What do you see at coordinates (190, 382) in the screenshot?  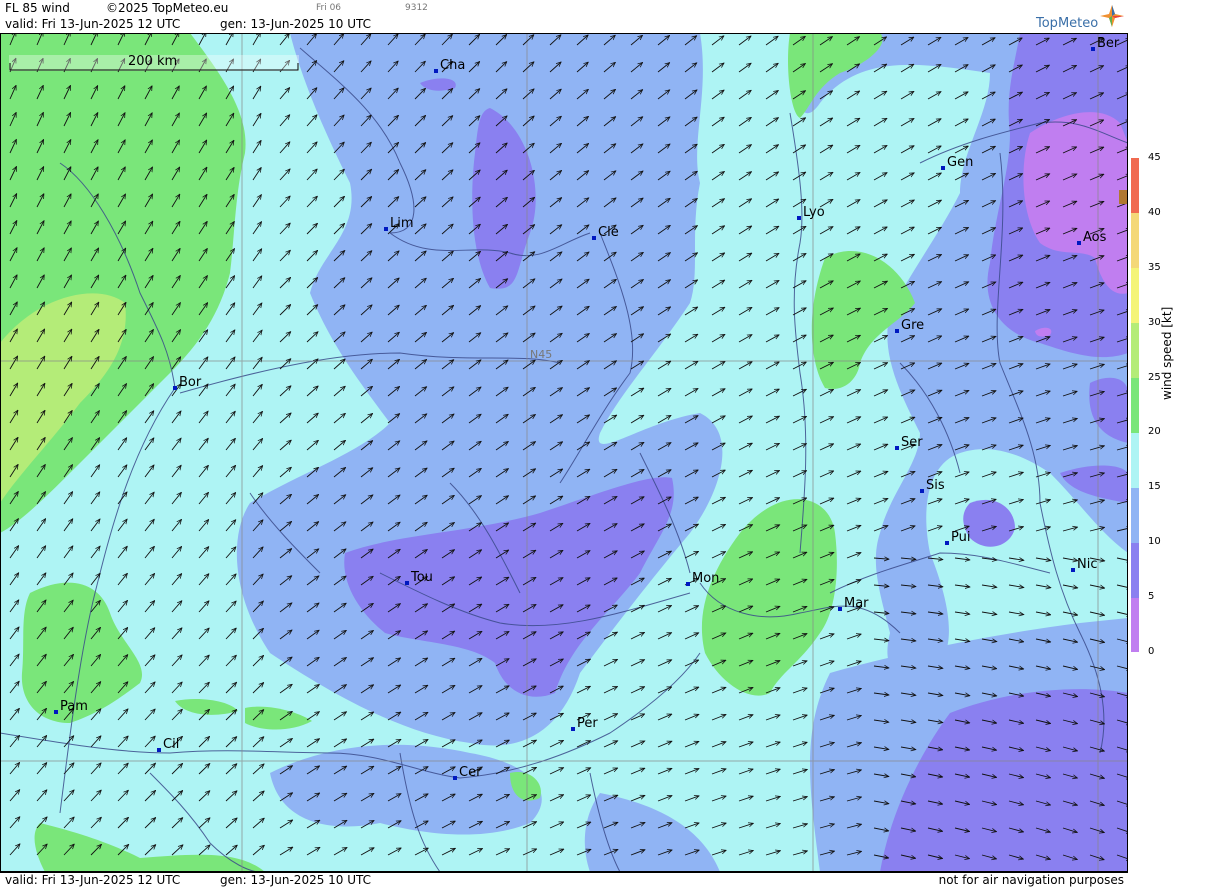 I see `city-label: Bor` at bounding box center [190, 382].